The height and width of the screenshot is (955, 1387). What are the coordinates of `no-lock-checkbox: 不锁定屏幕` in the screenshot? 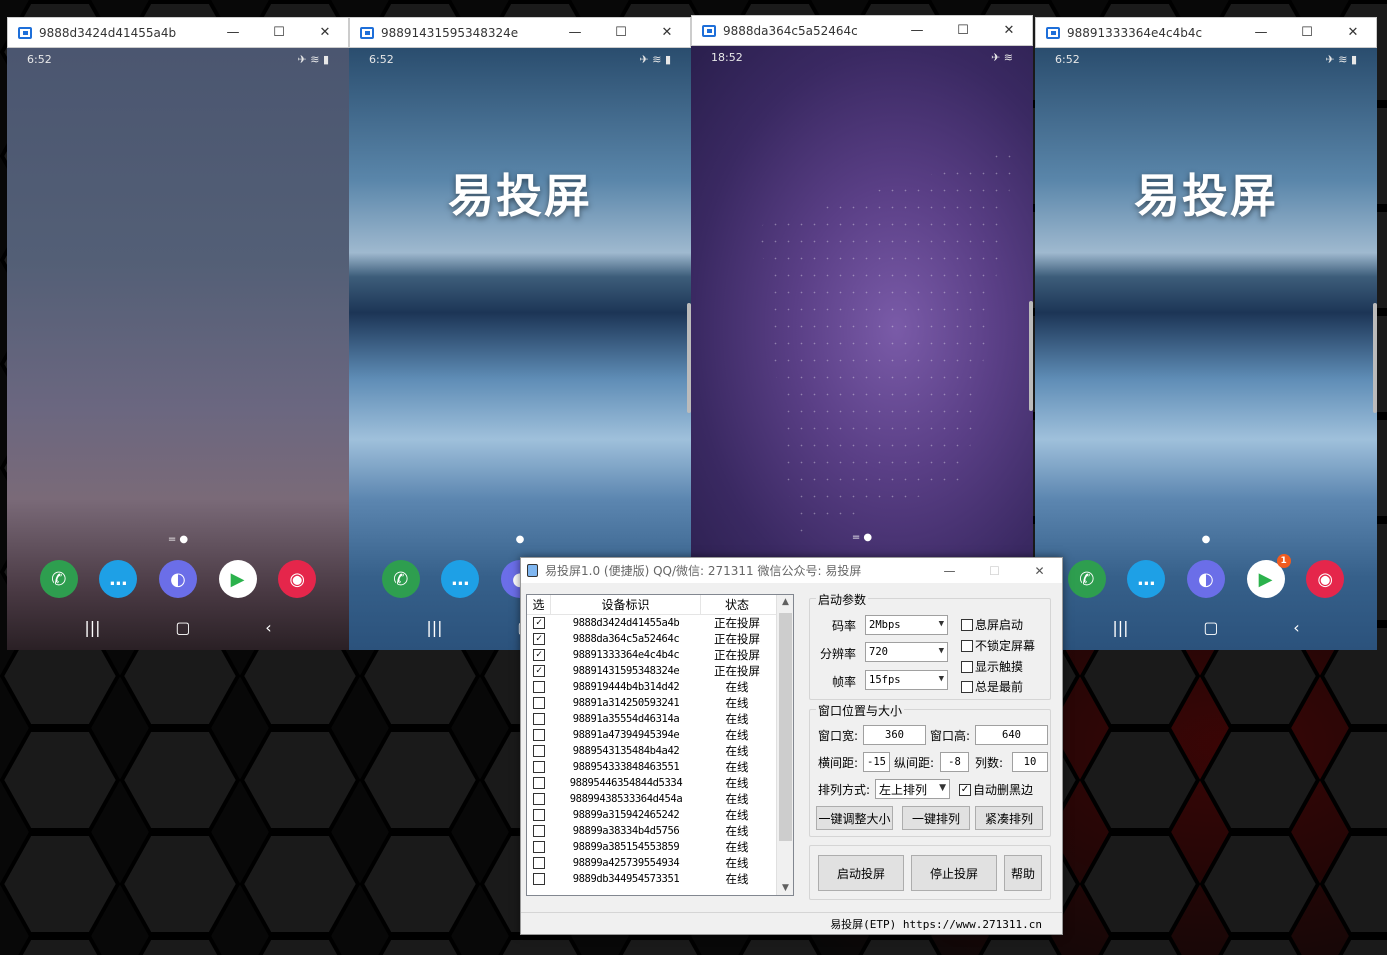 It's located at (998, 645).